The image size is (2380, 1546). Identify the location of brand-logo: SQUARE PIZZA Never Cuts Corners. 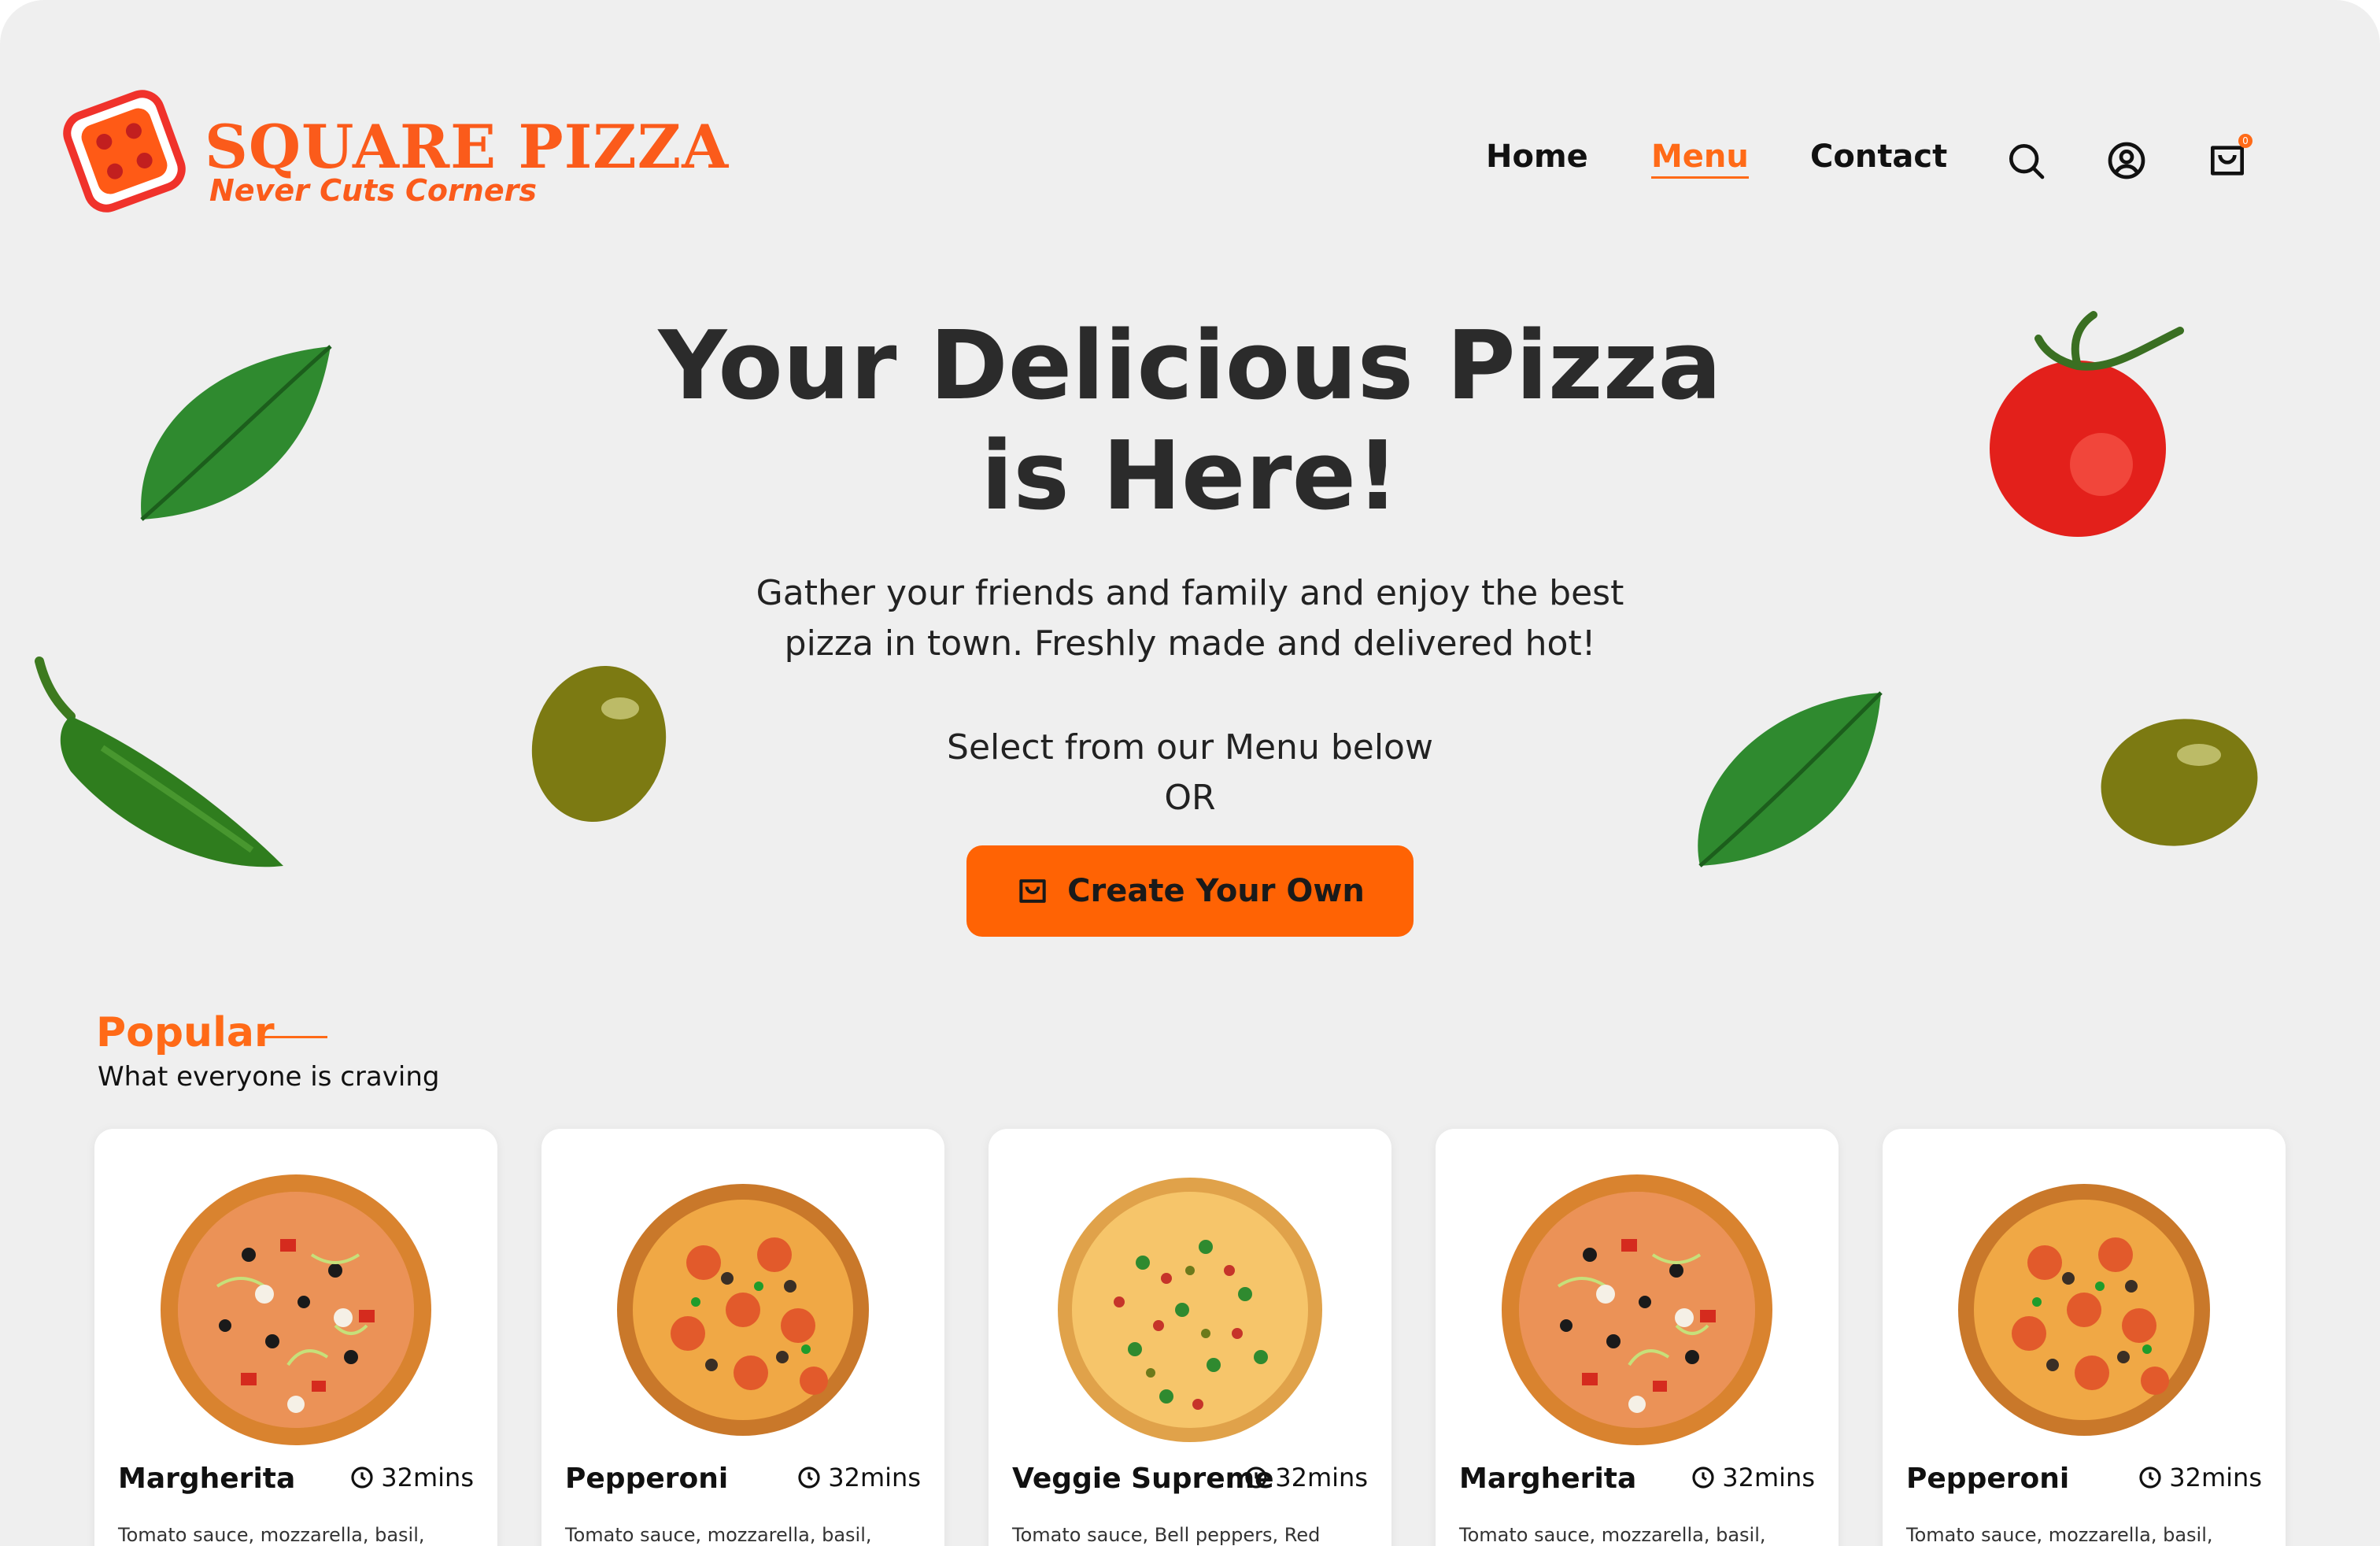
(394, 155).